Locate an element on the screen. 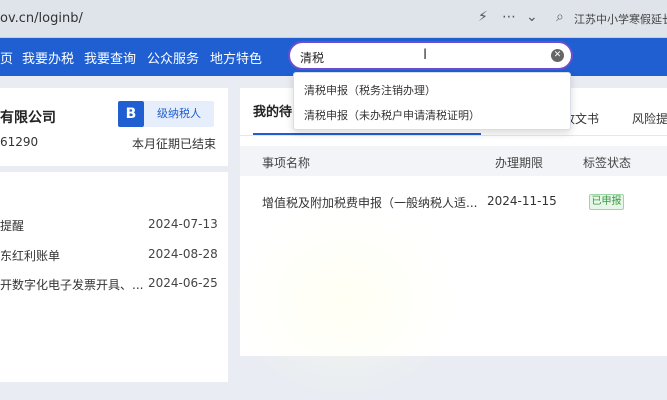  credit-level-tag: 级纳税人 is located at coordinates (179, 114).